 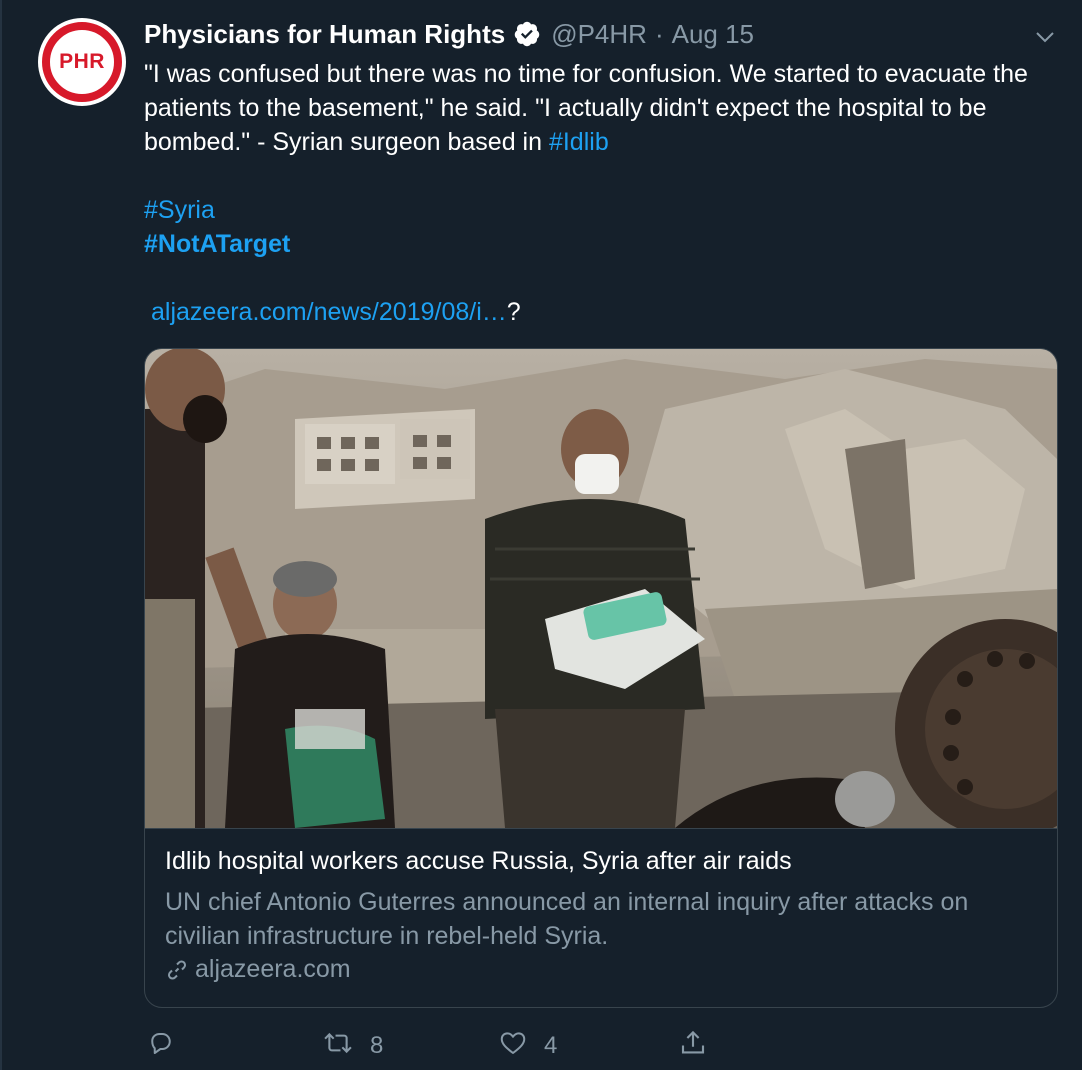 I want to click on like-button: 4, so click(x=527, y=1046).